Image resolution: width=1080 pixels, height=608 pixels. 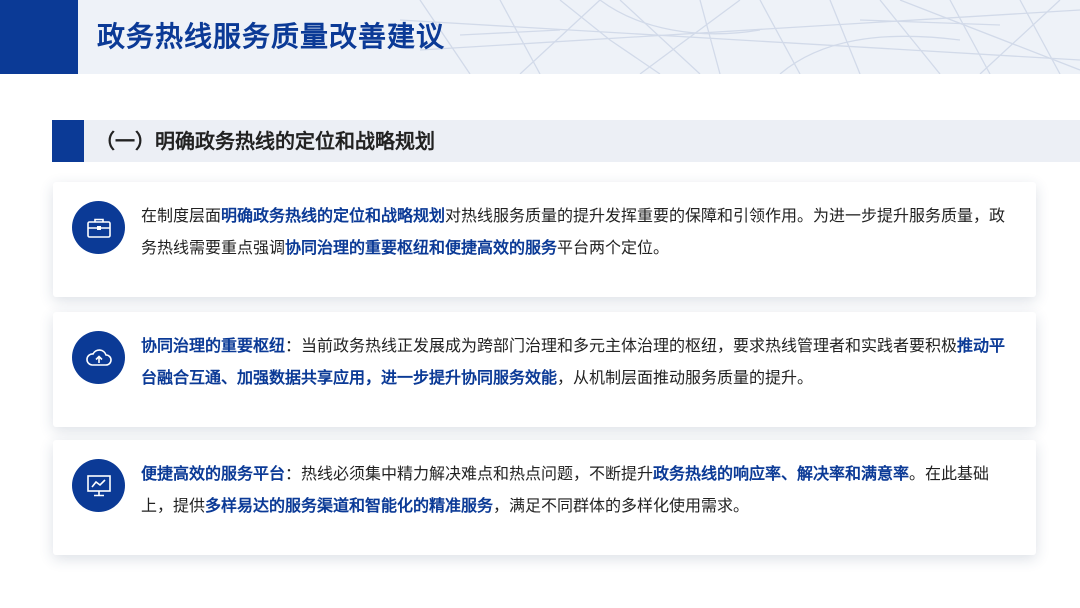 What do you see at coordinates (68, 141) in the screenshot?
I see `section-accent-block` at bounding box center [68, 141].